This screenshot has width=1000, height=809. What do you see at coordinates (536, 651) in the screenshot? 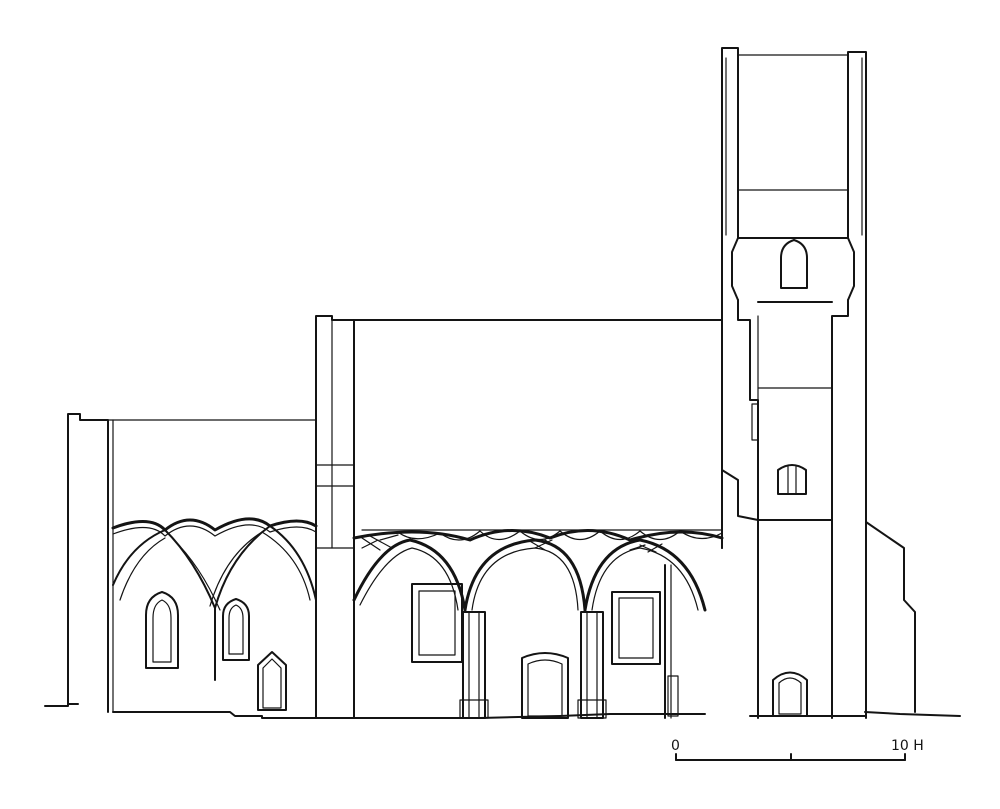
I see `nave-openings` at bounding box center [536, 651].